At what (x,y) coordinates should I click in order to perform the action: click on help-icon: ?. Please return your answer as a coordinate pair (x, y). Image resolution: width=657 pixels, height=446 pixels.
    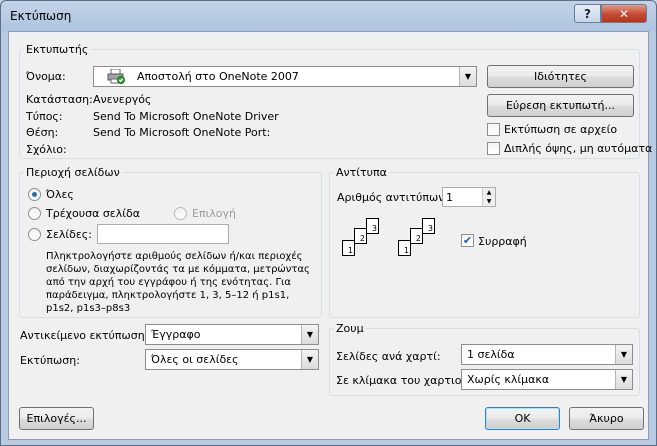
    Looking at the image, I should click on (587, 13).